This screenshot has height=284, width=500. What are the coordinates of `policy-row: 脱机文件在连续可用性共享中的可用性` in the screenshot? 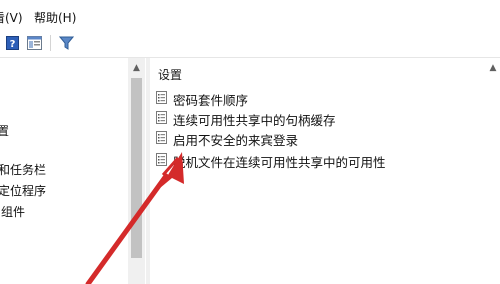 It's located at (321, 160).